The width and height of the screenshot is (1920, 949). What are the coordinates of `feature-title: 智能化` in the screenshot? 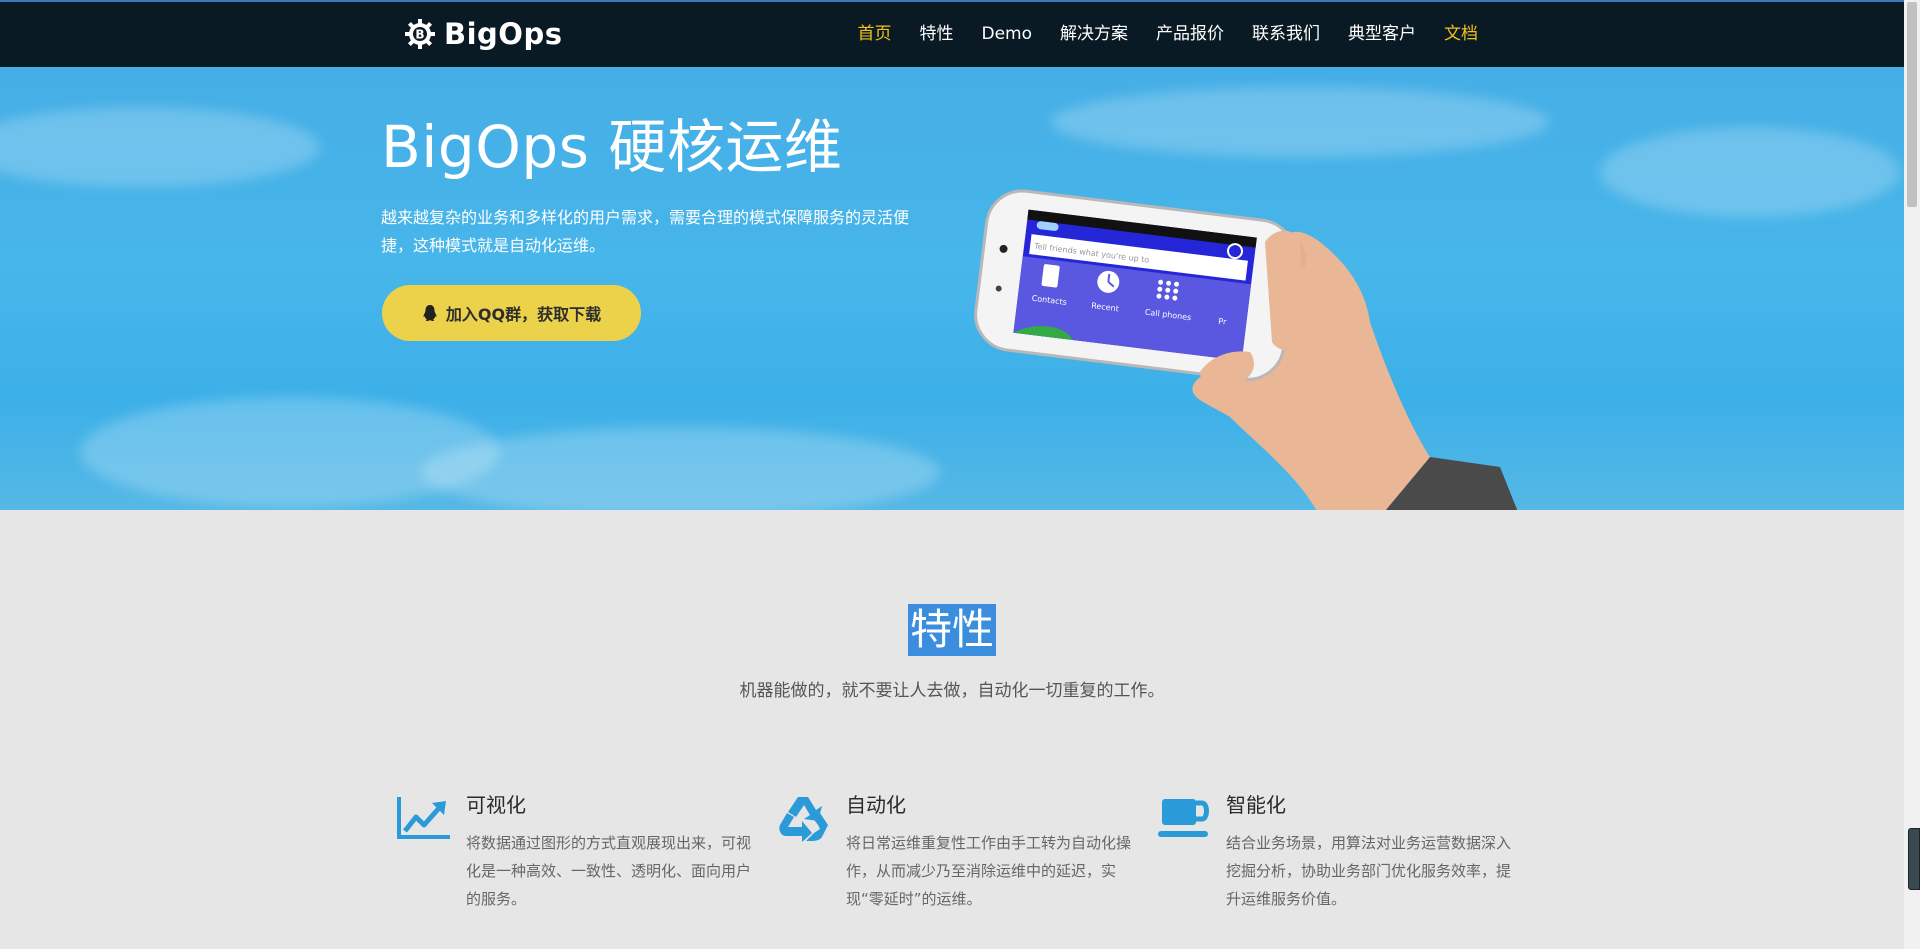 It's located at (1256, 805).